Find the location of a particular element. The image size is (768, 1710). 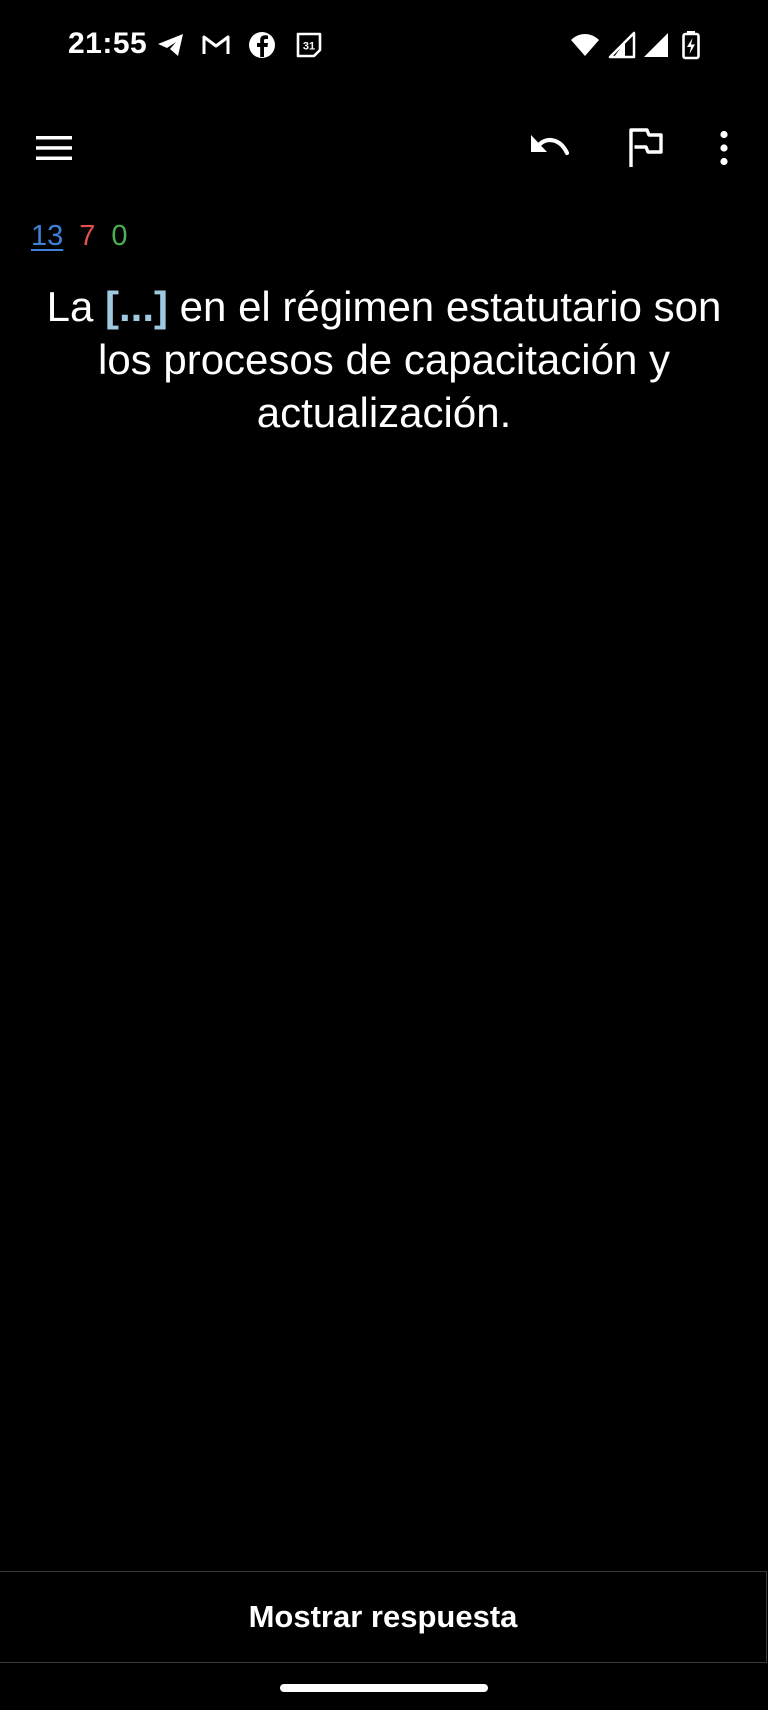

calendar-icon: 31 is located at coordinates (309, 45).